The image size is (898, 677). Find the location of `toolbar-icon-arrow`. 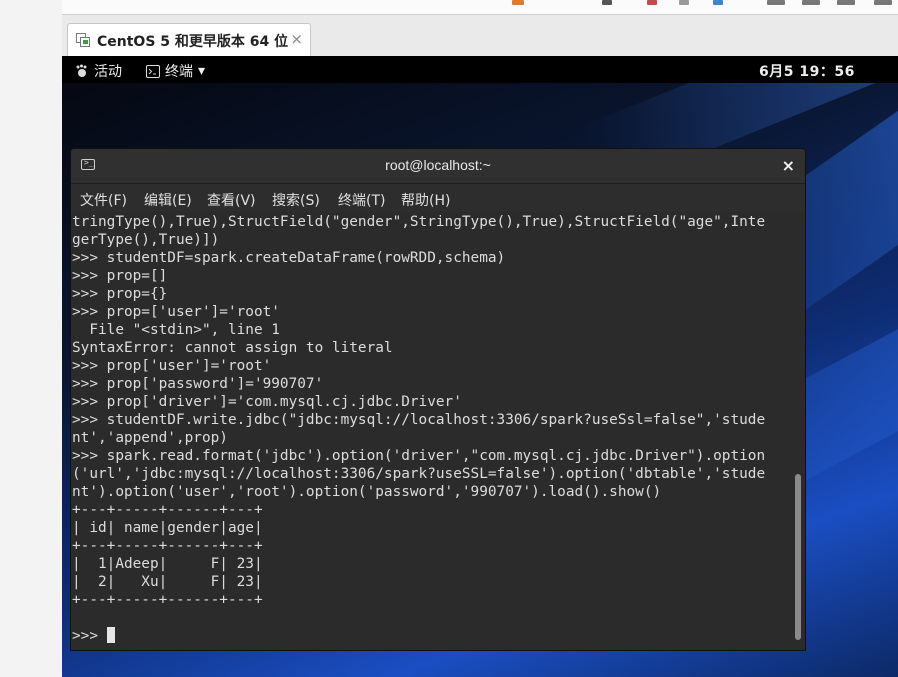

toolbar-icon-arrow is located at coordinates (607, 2).